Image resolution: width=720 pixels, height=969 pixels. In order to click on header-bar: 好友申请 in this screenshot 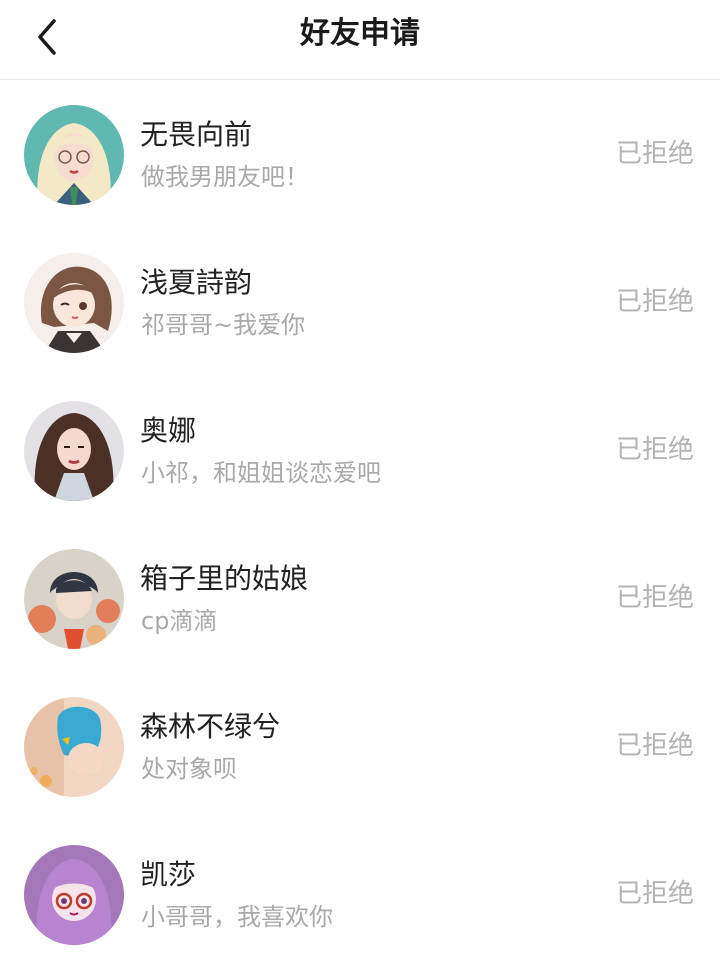, I will do `click(360, 40)`.